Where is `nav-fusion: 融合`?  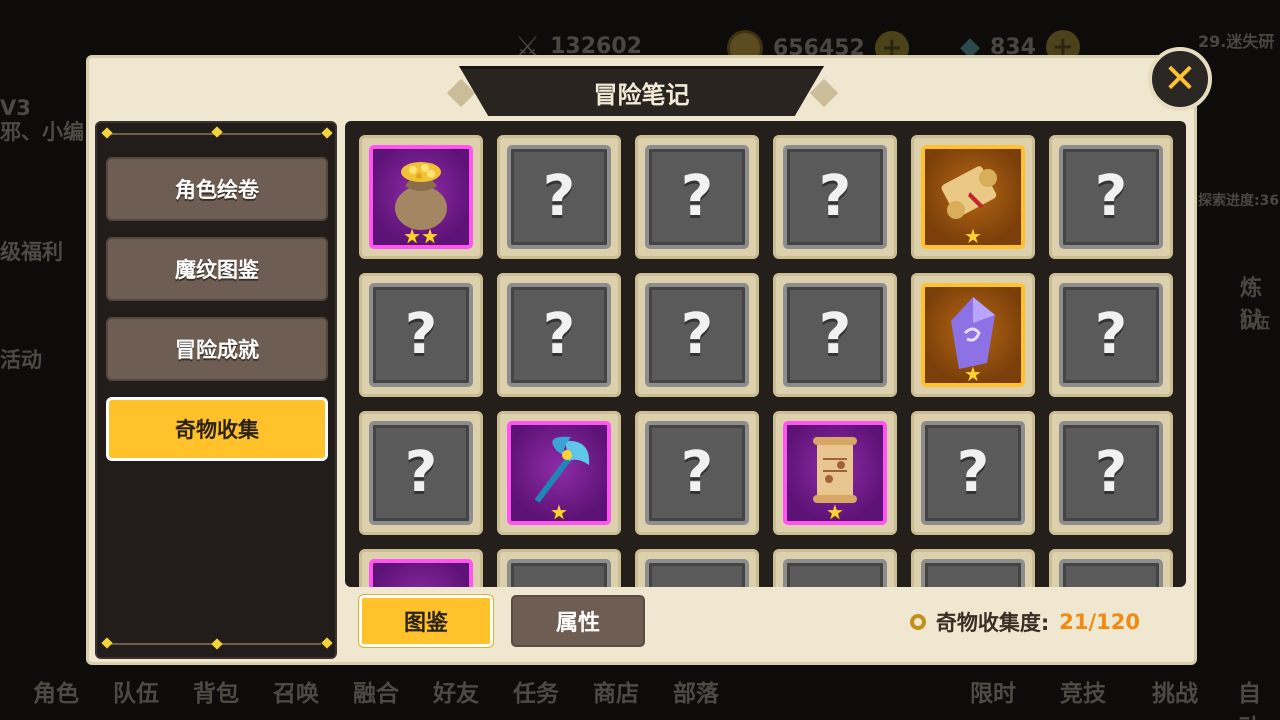 nav-fusion: 融合 is located at coordinates (376, 691).